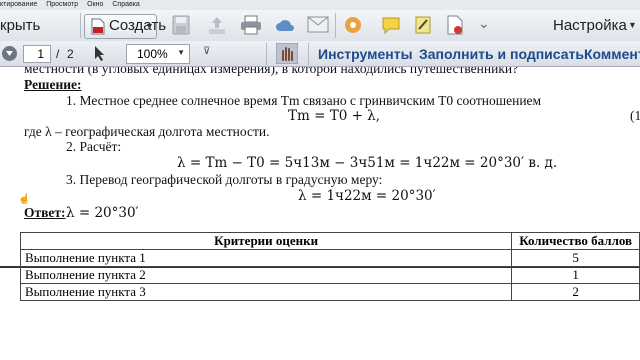 The height and width of the screenshot is (360, 640). Describe the element at coordinates (318, 24) in the screenshot. I see `email-icon` at that location.